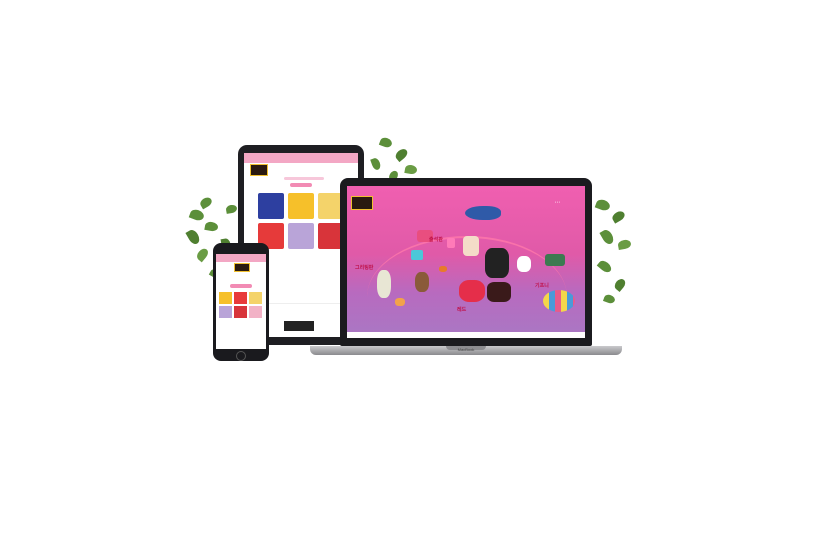 The image size is (813, 553). I want to click on cat-sticker, so click(524, 264).